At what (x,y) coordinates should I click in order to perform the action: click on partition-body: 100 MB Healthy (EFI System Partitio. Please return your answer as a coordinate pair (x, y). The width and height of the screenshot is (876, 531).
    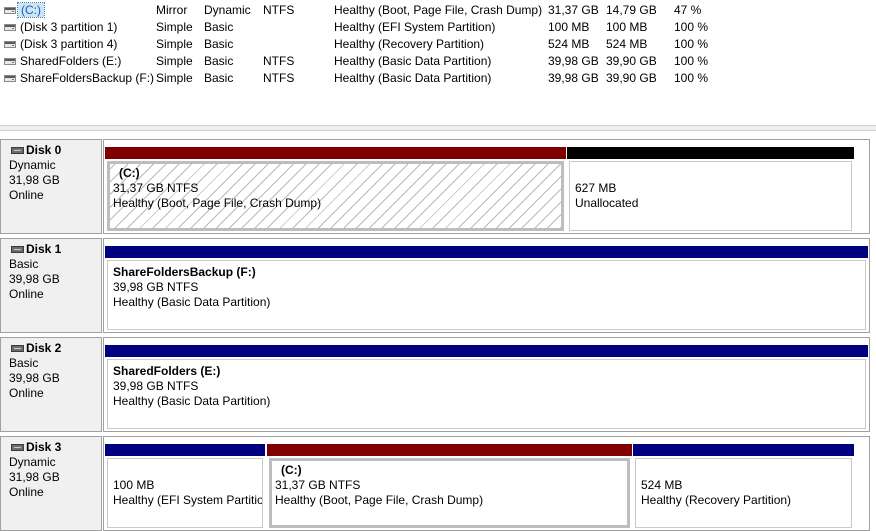
    Looking at the image, I should click on (185, 493).